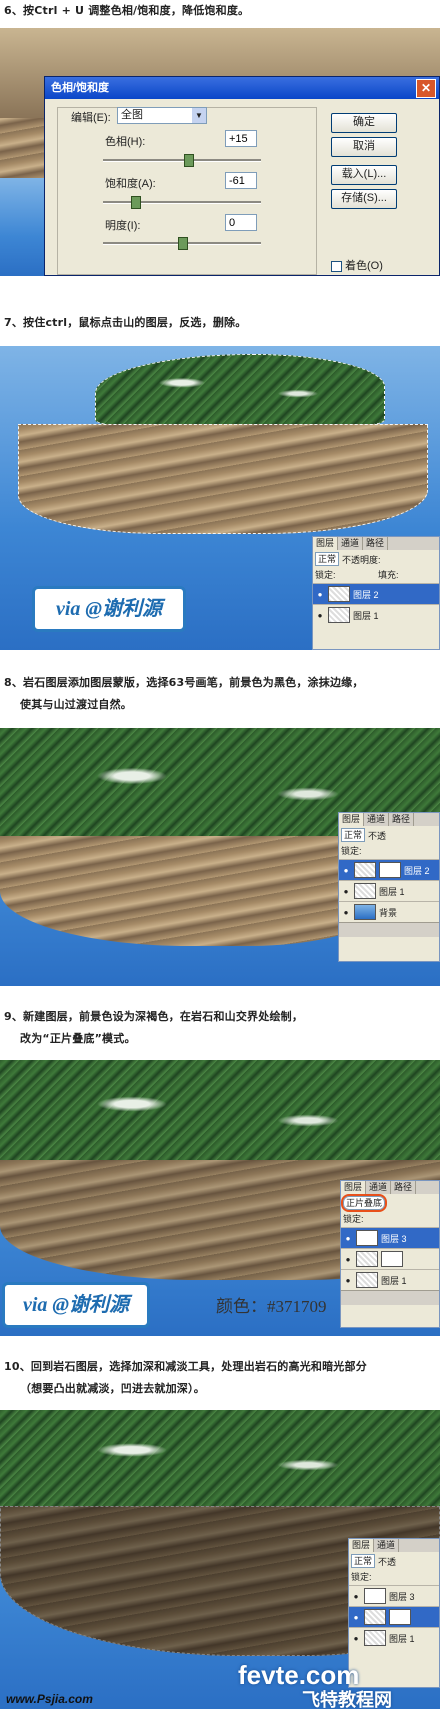  Describe the element at coordinates (125, 322) in the screenshot. I see `step-7-caption: 7、按住ctrl，鼠标点击山的图层，反选，删除。` at that location.